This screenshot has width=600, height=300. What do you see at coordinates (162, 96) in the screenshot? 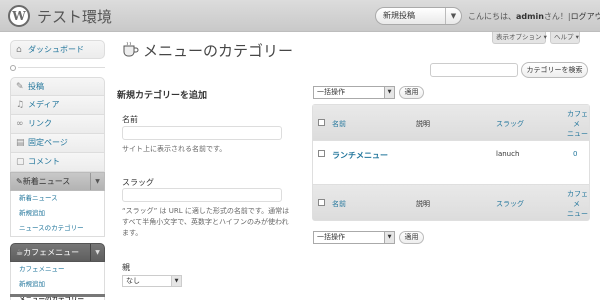
I see `add-category-heading: 新規カテゴリーを追加` at bounding box center [162, 96].